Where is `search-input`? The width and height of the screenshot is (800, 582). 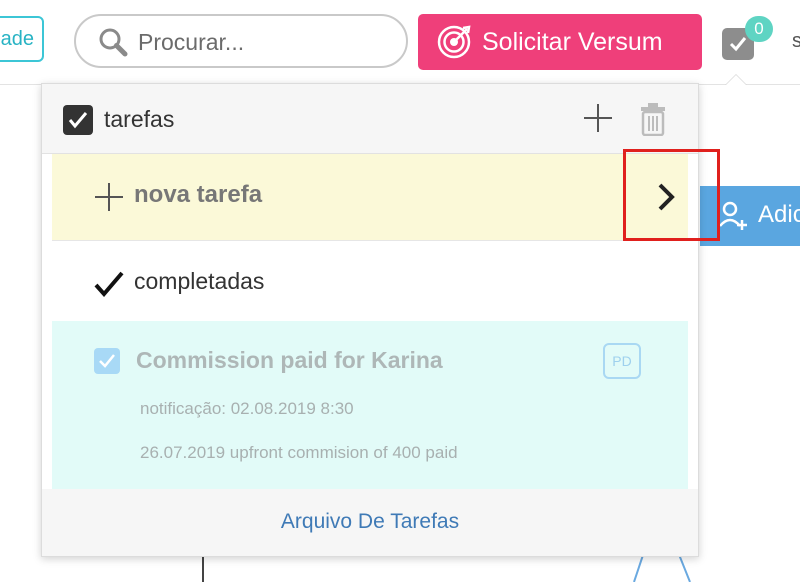 search-input is located at coordinates (263, 42).